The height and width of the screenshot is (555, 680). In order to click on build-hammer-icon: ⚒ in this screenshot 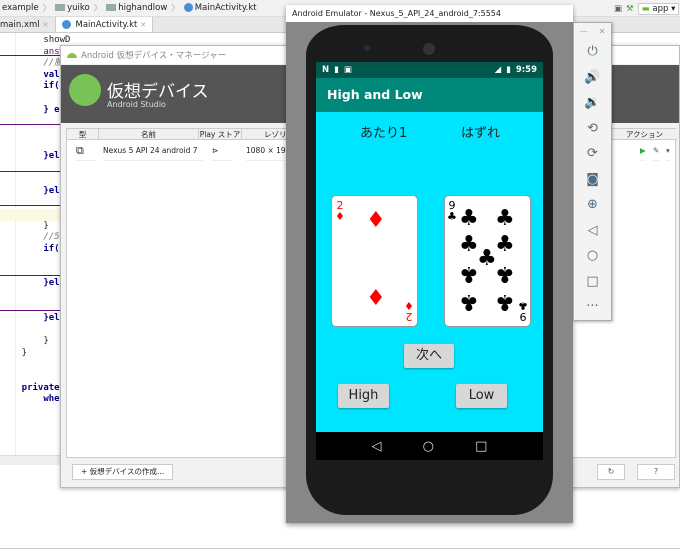, I will do `click(630, 9)`.